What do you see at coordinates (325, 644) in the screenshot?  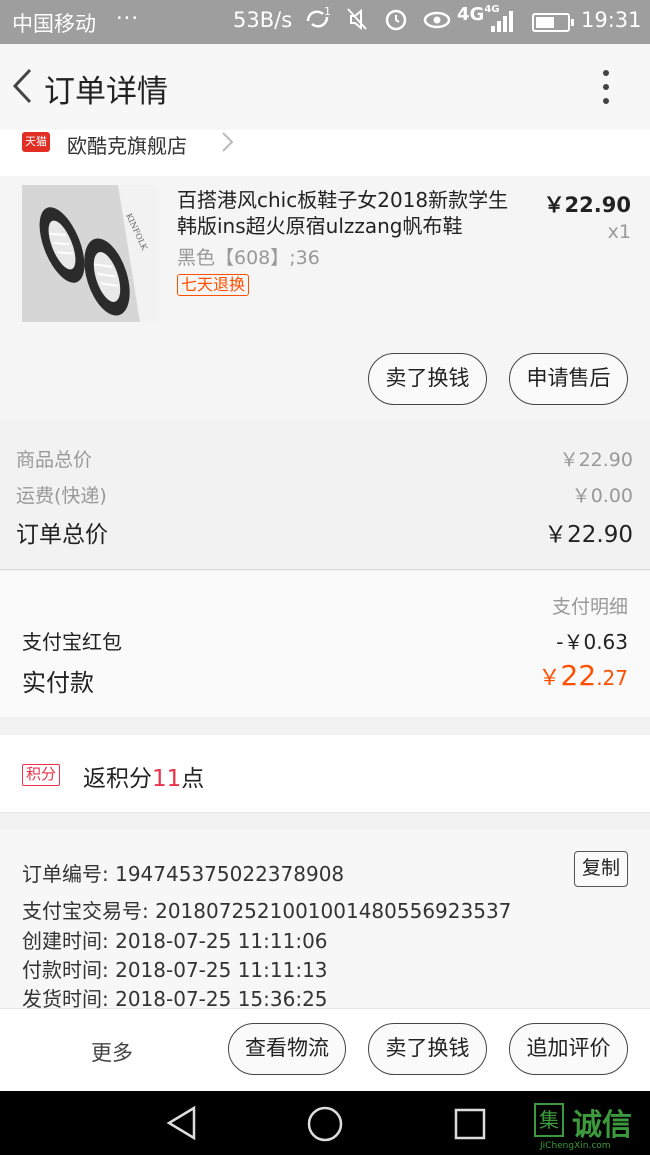 I see `payment-detail: 支付明细 支付宝红包 -￥0.63 实付款 ￥22.27` at bounding box center [325, 644].